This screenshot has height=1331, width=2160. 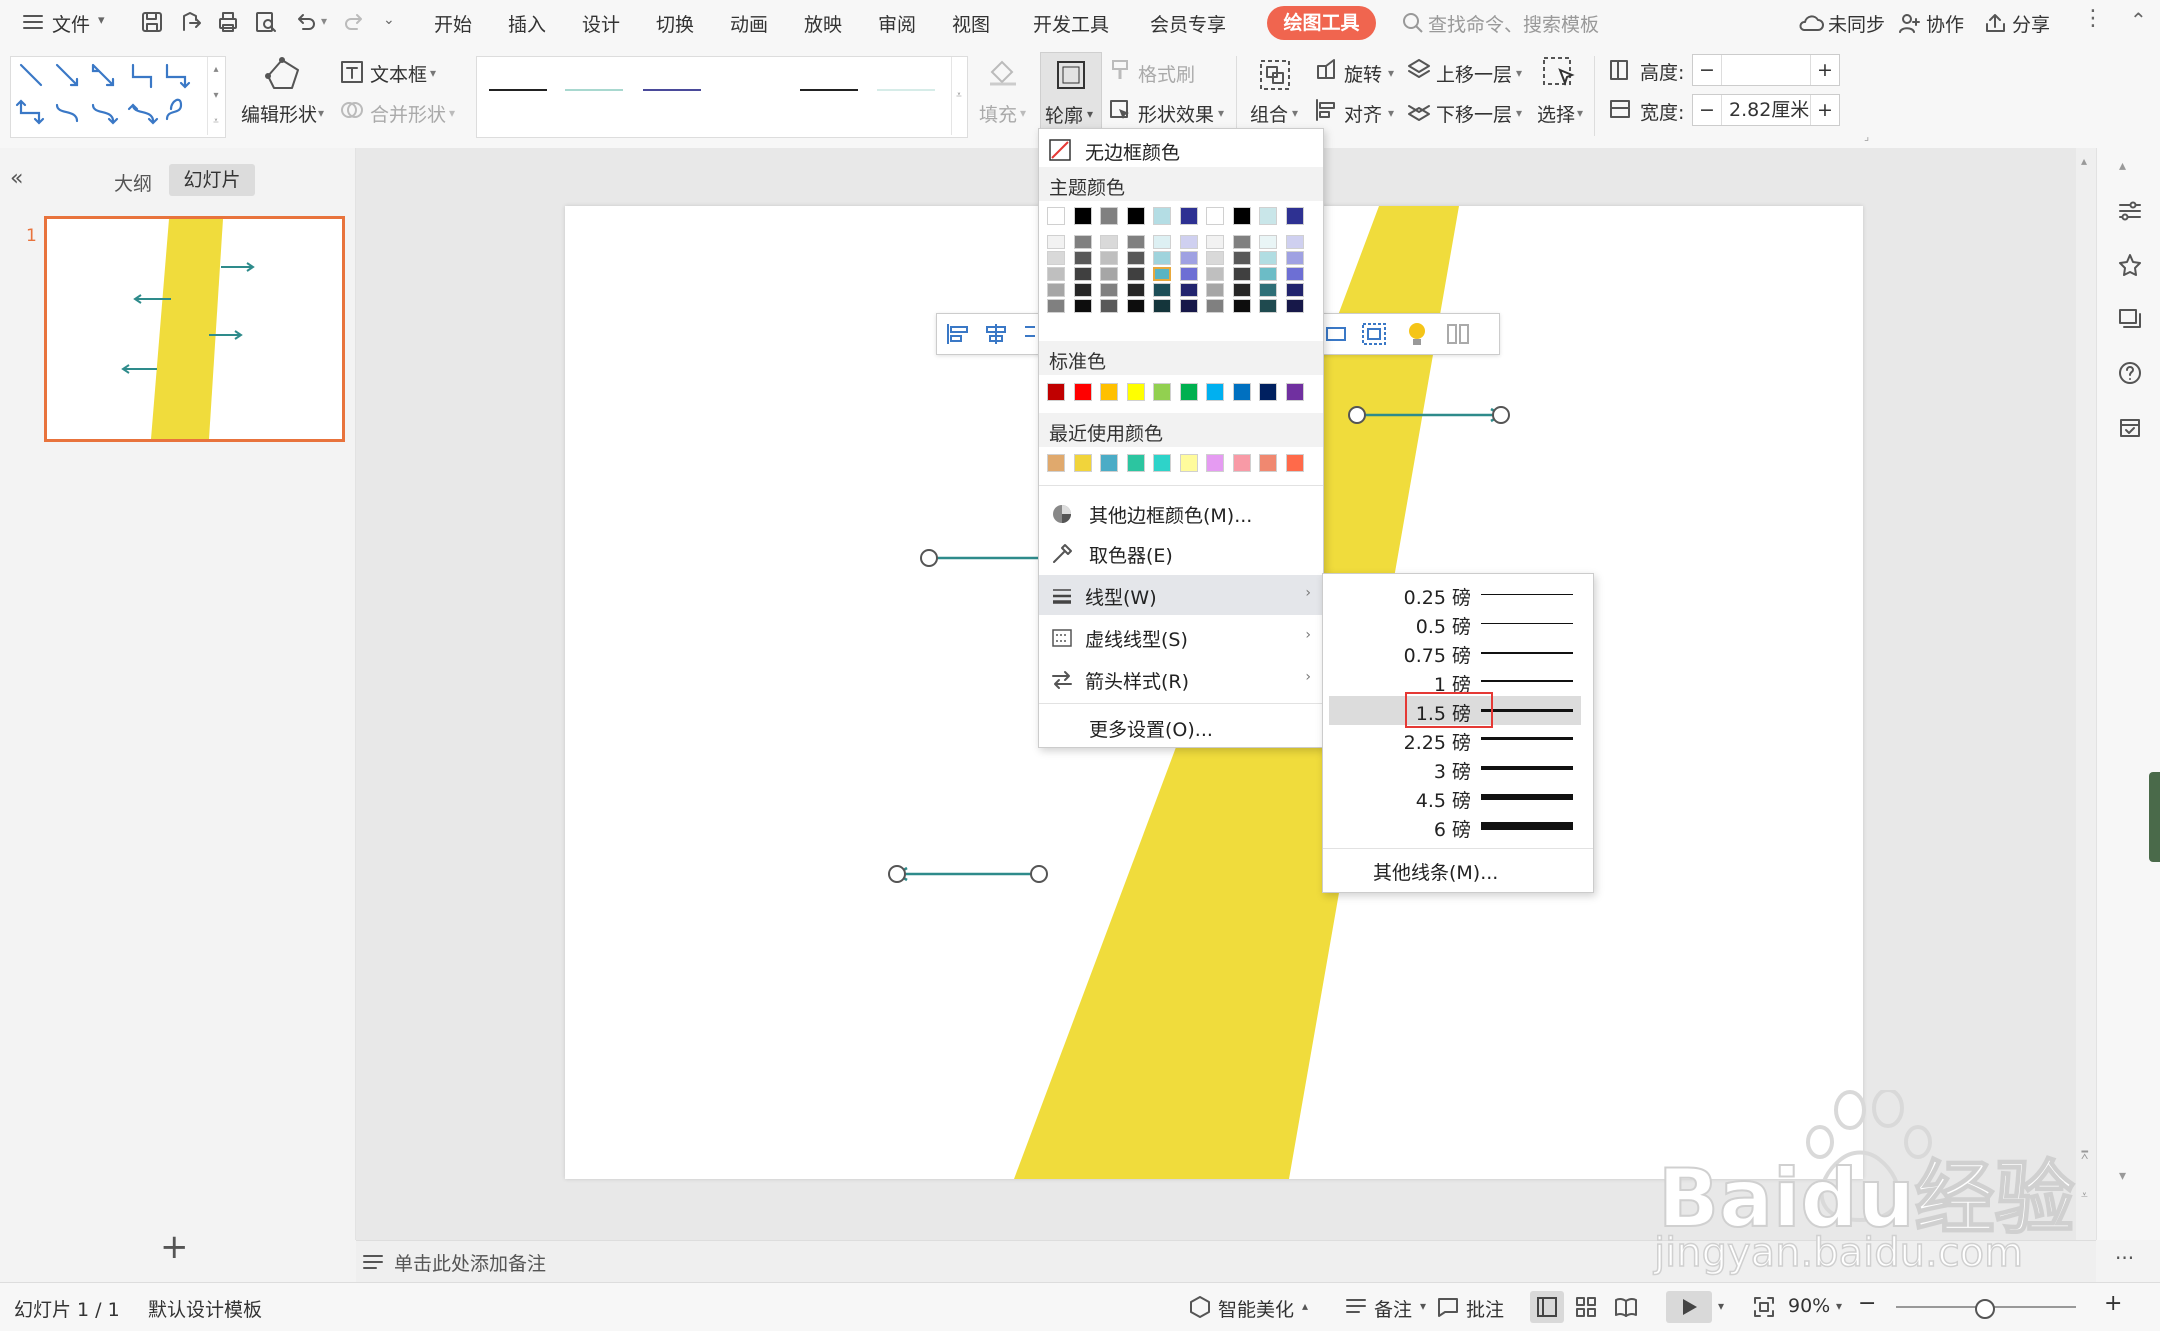 I want to click on lightbulb-icon, so click(x=1417, y=334).